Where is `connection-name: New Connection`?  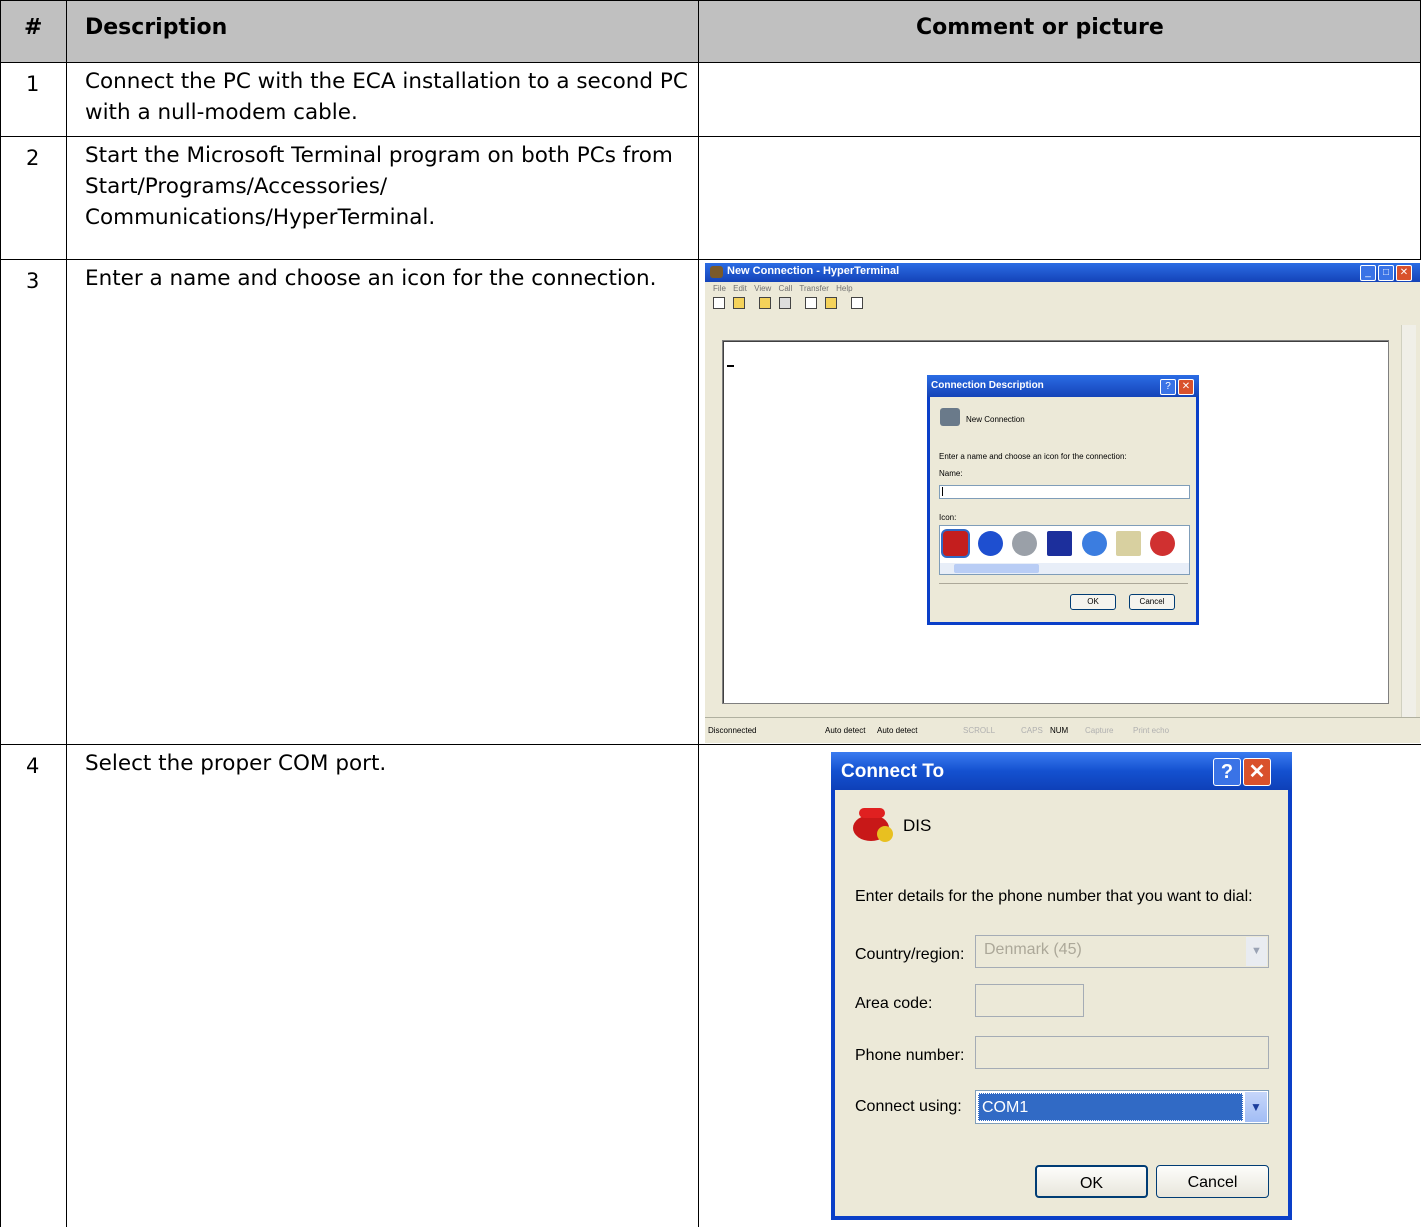
connection-name: New Connection is located at coordinates (995, 419).